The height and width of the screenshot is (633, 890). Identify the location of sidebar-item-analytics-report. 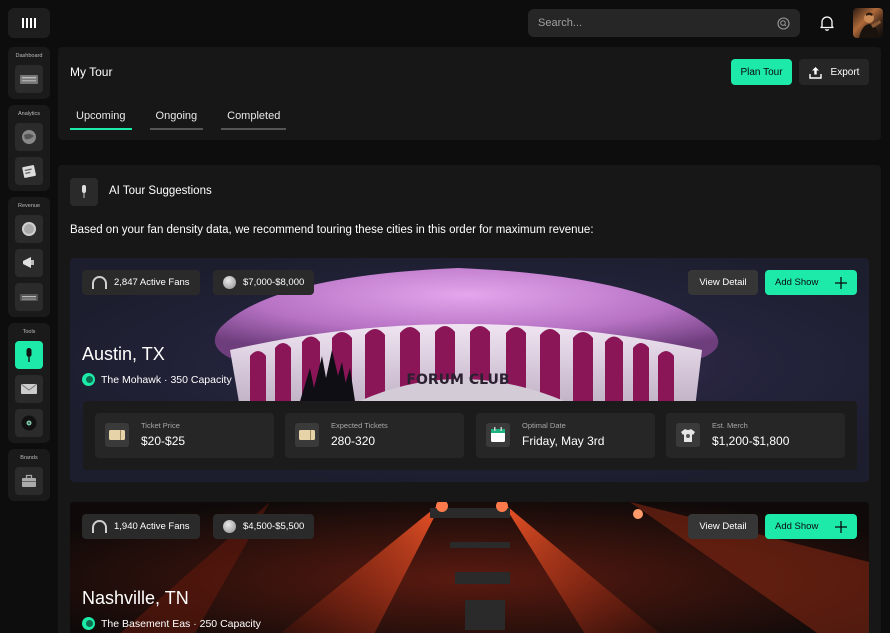
(29, 171).